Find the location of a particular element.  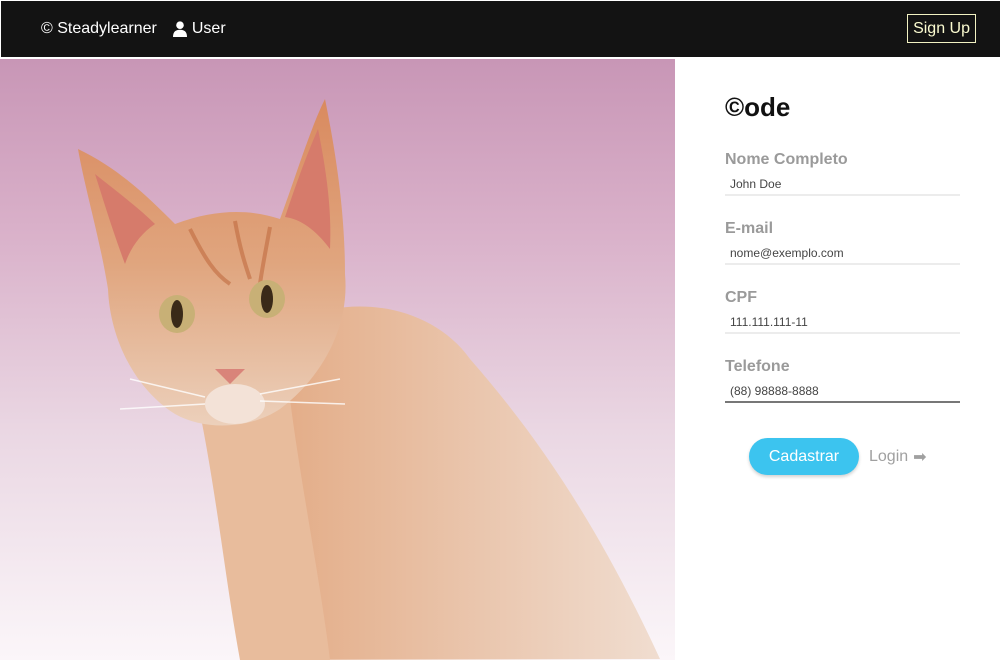

form-actions: Cadastrar Login ➡ is located at coordinates (838, 456).